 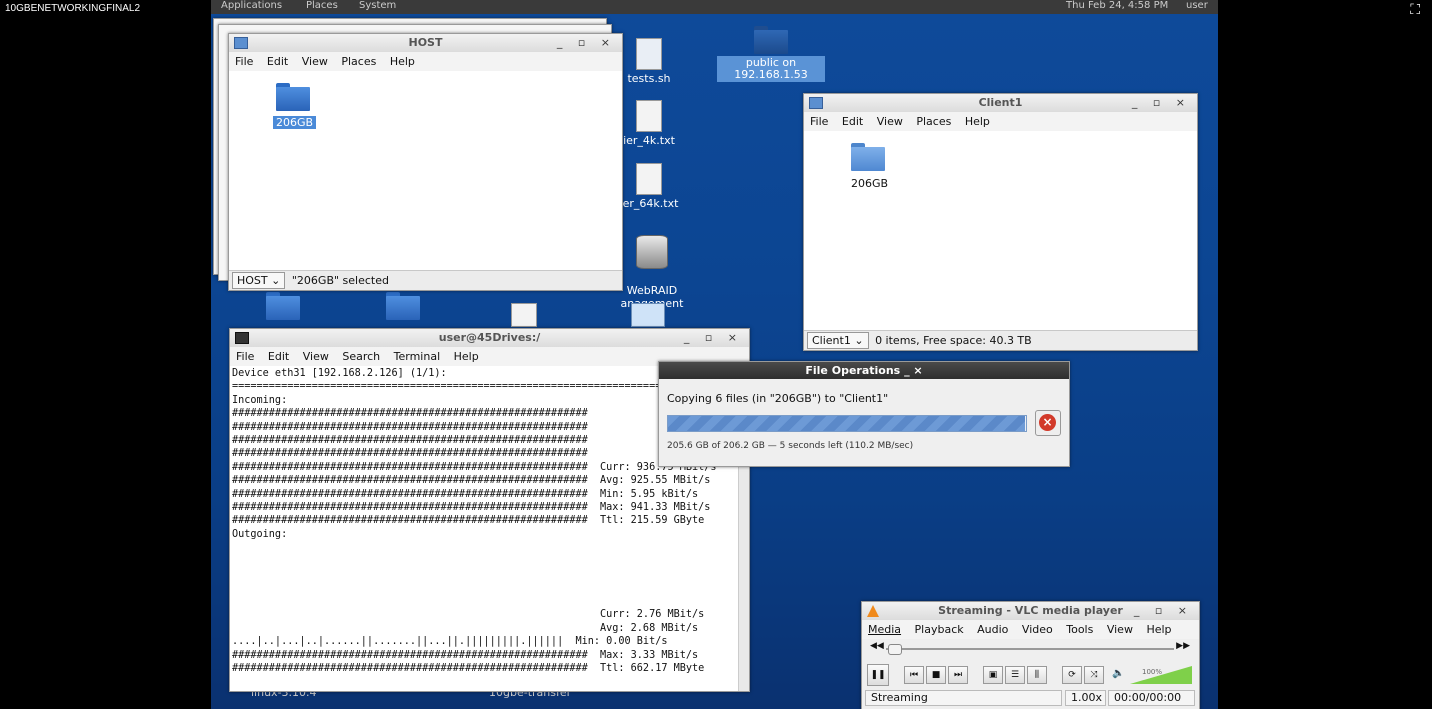 What do you see at coordinates (963, 698) in the screenshot?
I see `vlc-status: Streaming` at bounding box center [963, 698].